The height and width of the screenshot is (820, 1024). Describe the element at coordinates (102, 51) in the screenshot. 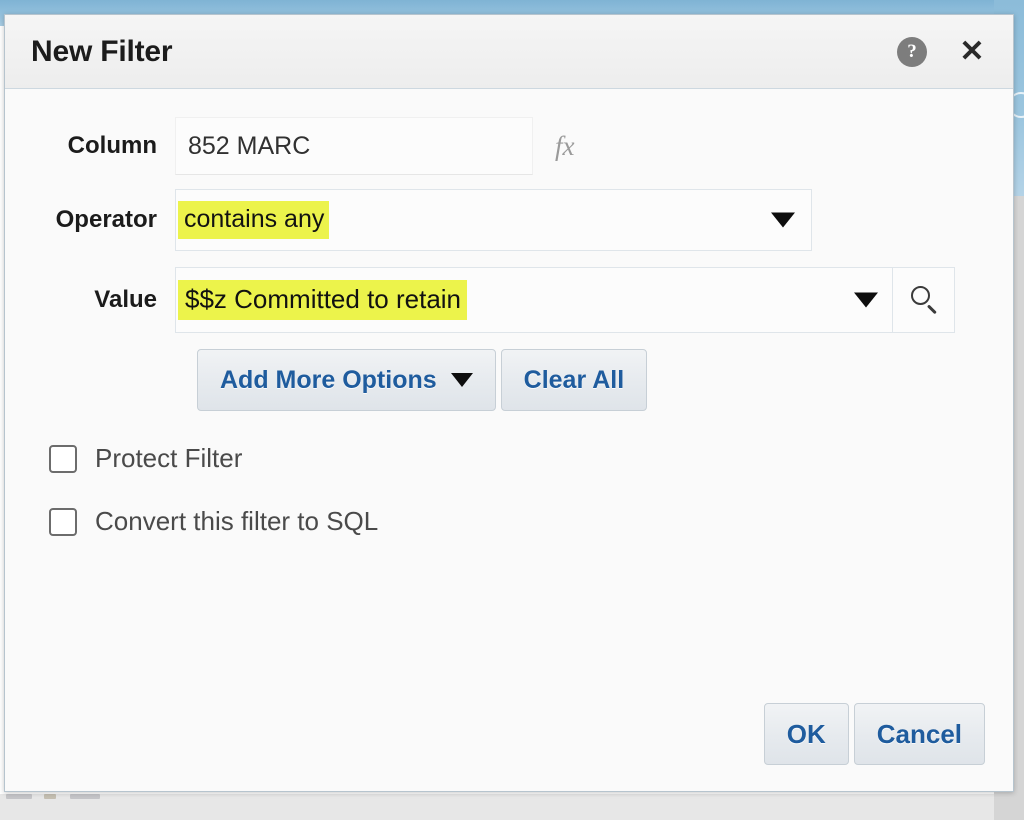

I see `page-title: New Filter` at that location.